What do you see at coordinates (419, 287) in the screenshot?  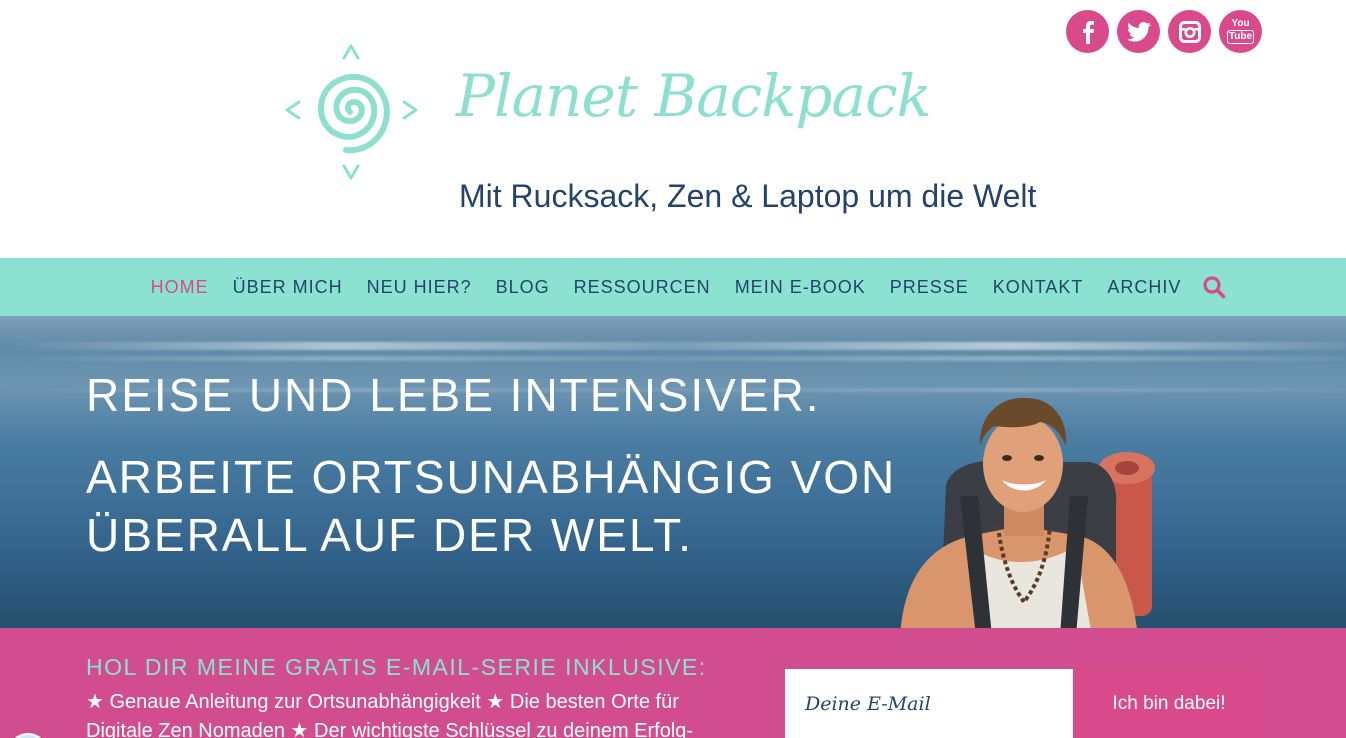 I see `nav-item-neu-hier: NEU HIER?` at bounding box center [419, 287].